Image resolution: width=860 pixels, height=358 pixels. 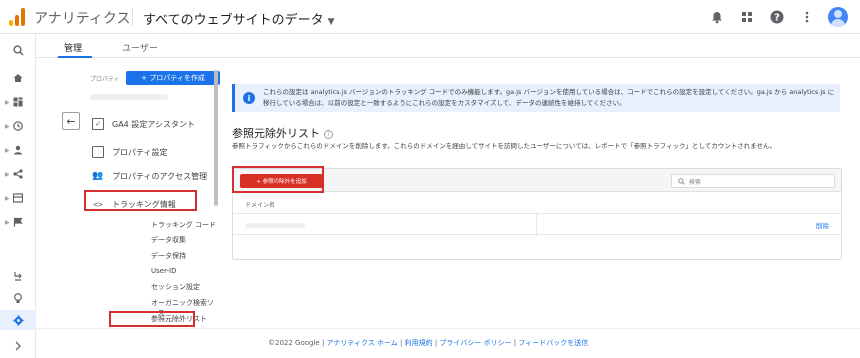 What do you see at coordinates (153, 124) in the screenshot?
I see `menu-item-label: GA4 設定アシスタント` at bounding box center [153, 124].